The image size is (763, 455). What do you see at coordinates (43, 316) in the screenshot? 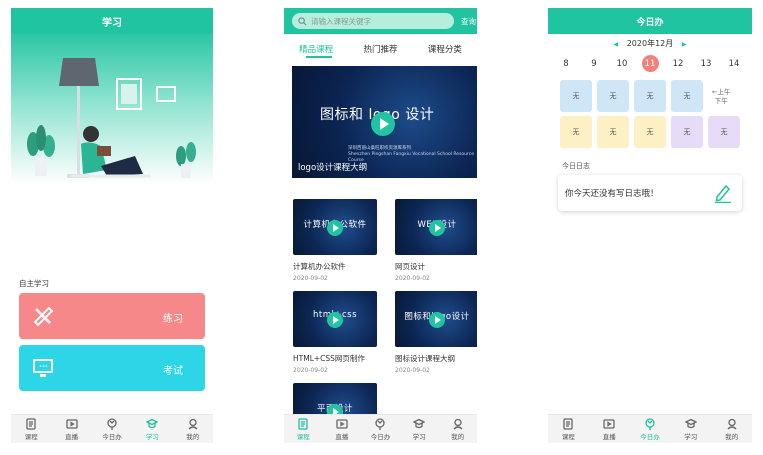
I see `pencil-ruler-icon` at bounding box center [43, 316].